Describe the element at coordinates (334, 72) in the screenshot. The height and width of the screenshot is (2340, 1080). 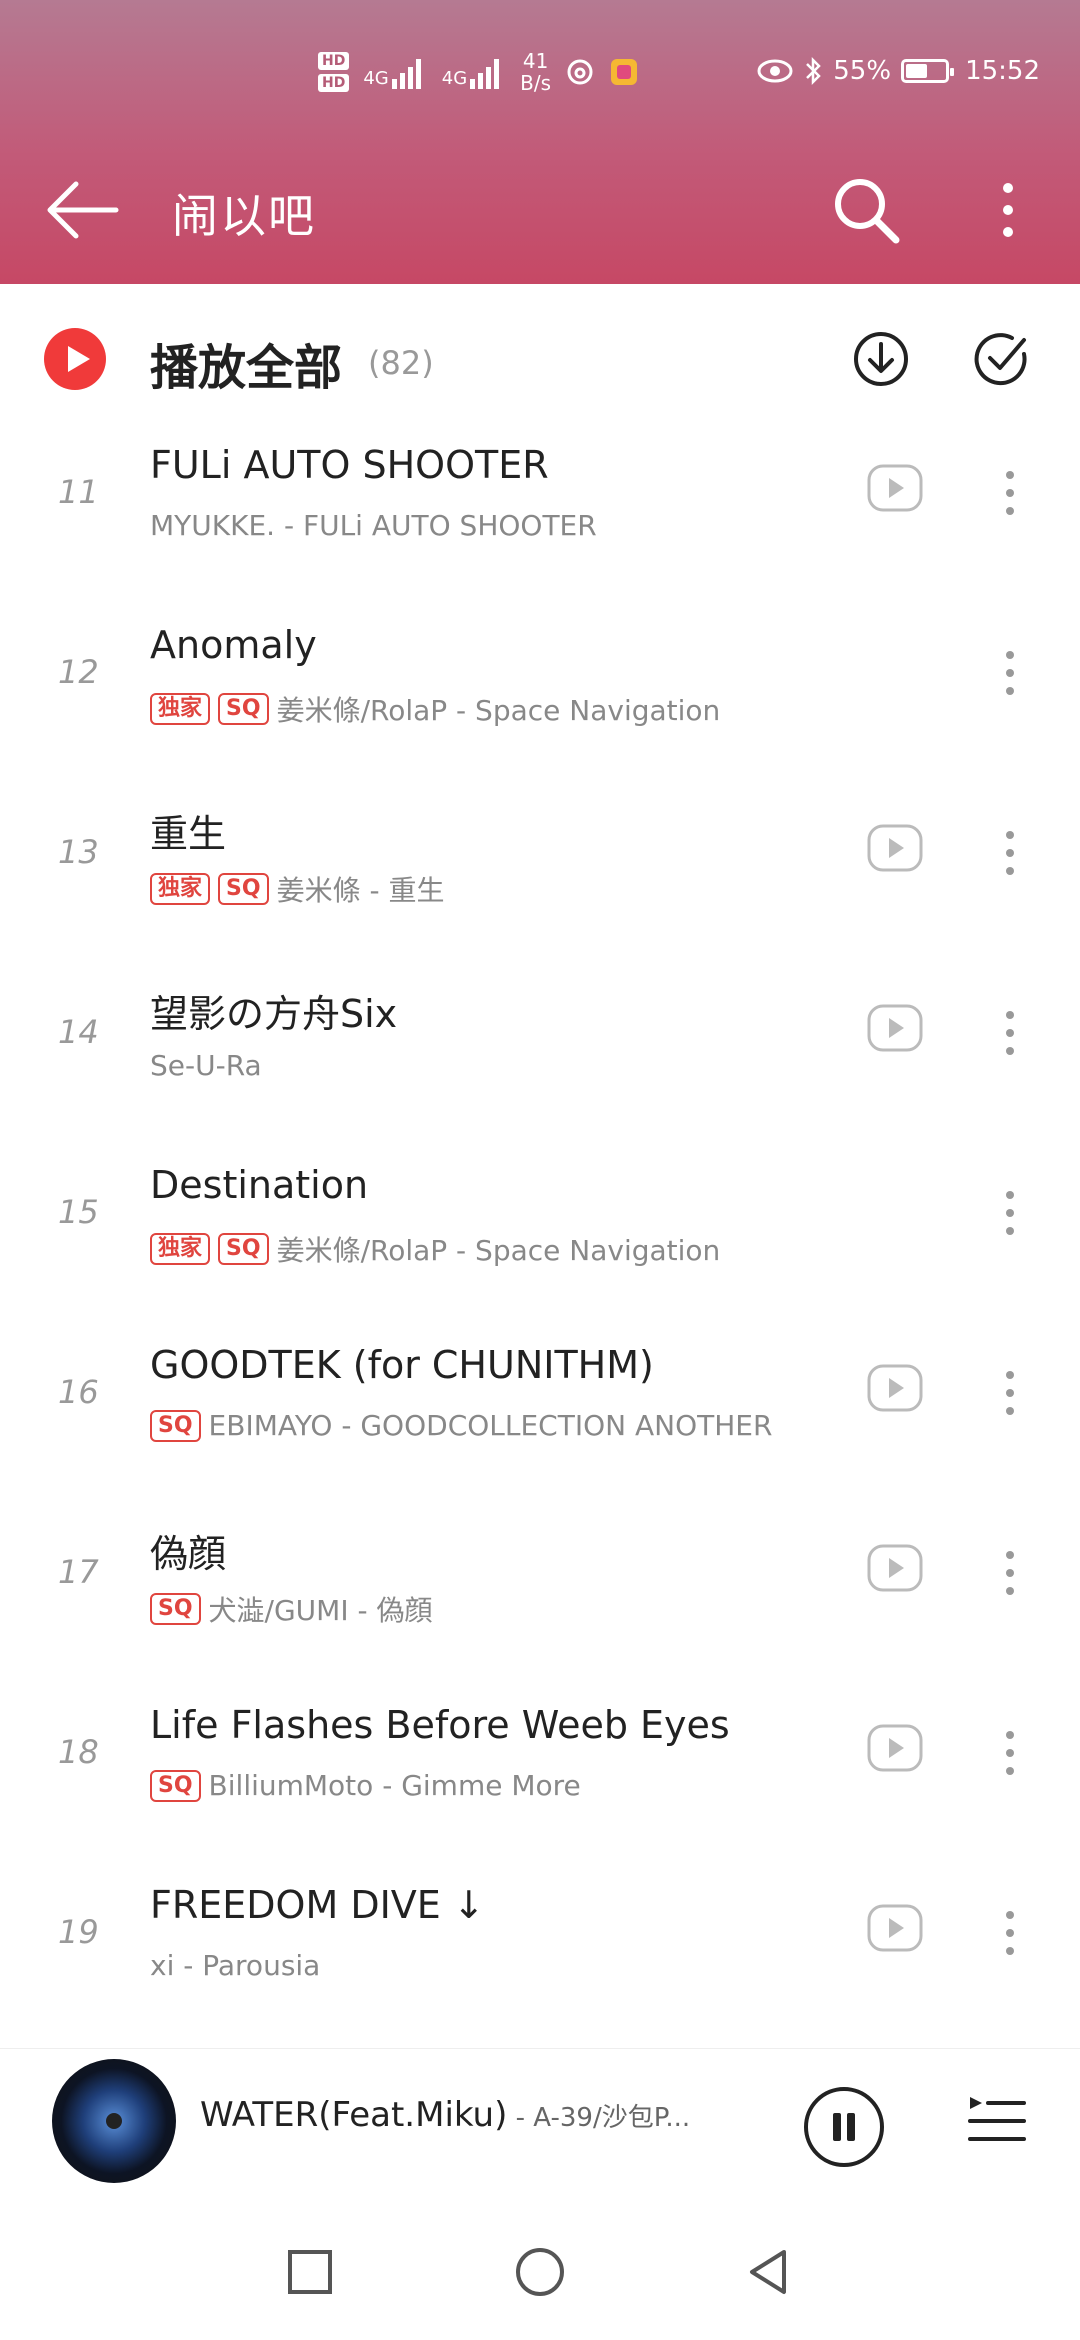
I see `hd-badges: HD HD` at that location.